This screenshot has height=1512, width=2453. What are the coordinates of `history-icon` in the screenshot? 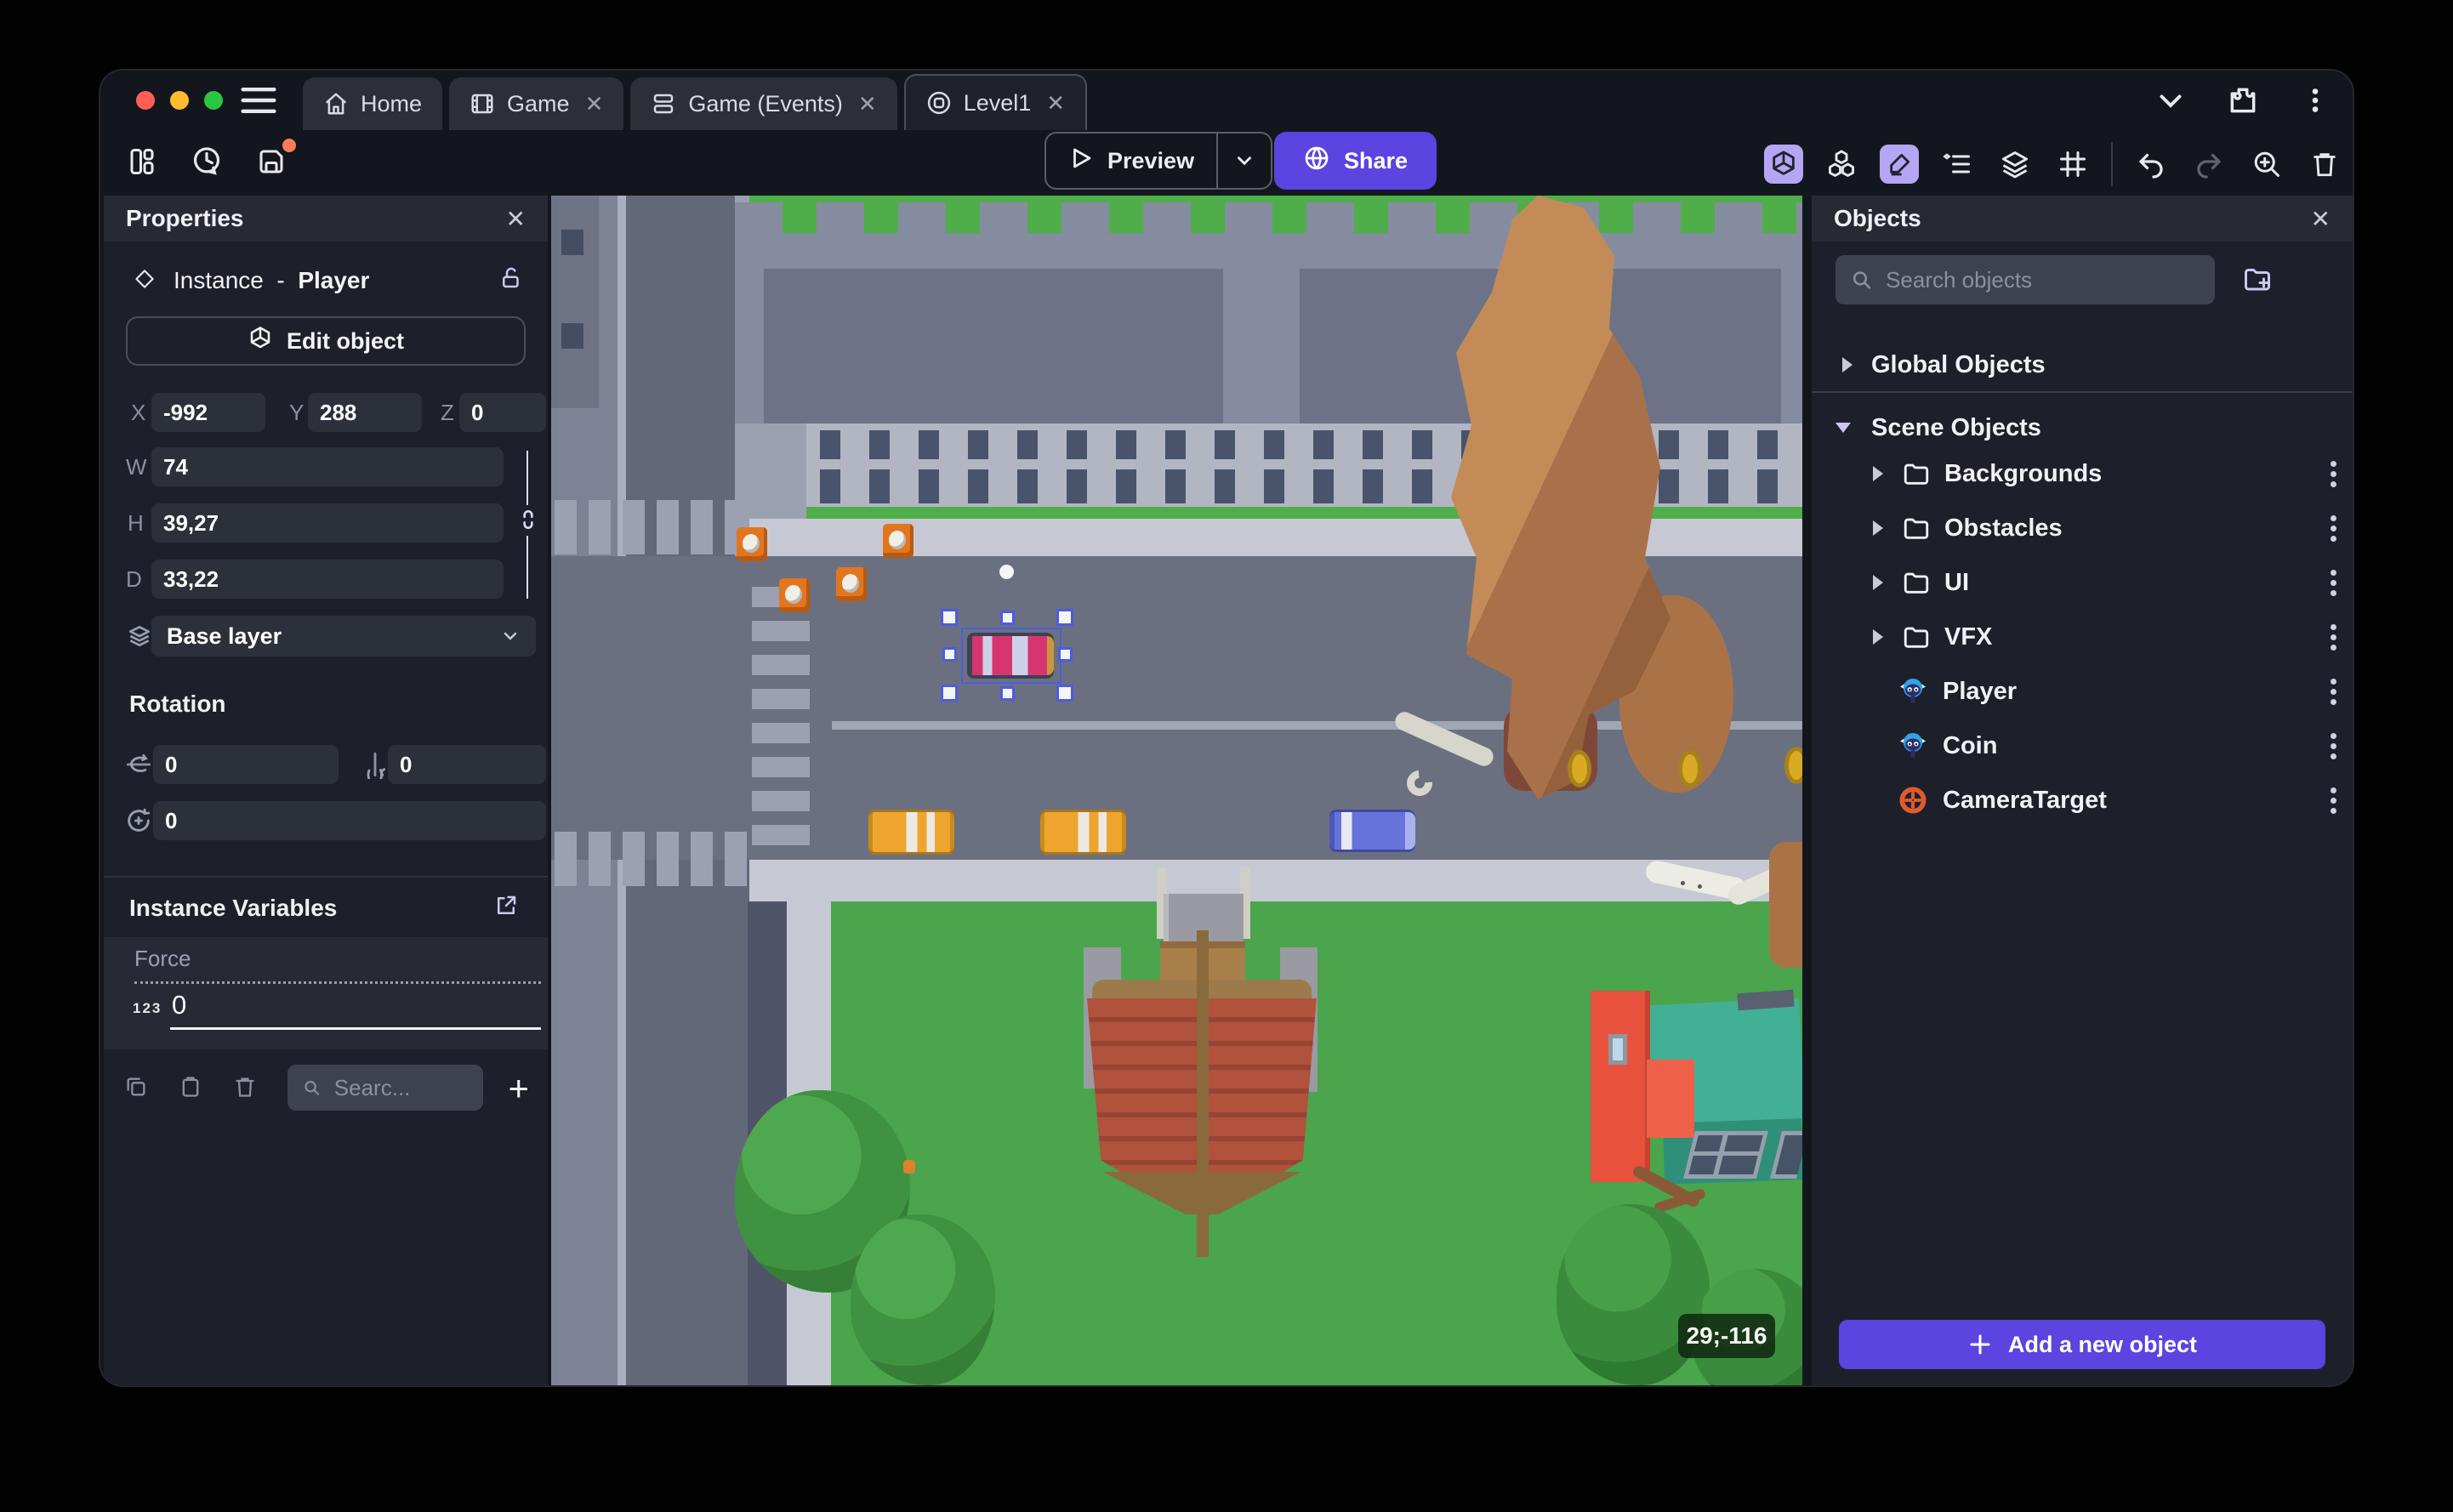 It's located at (206, 161).